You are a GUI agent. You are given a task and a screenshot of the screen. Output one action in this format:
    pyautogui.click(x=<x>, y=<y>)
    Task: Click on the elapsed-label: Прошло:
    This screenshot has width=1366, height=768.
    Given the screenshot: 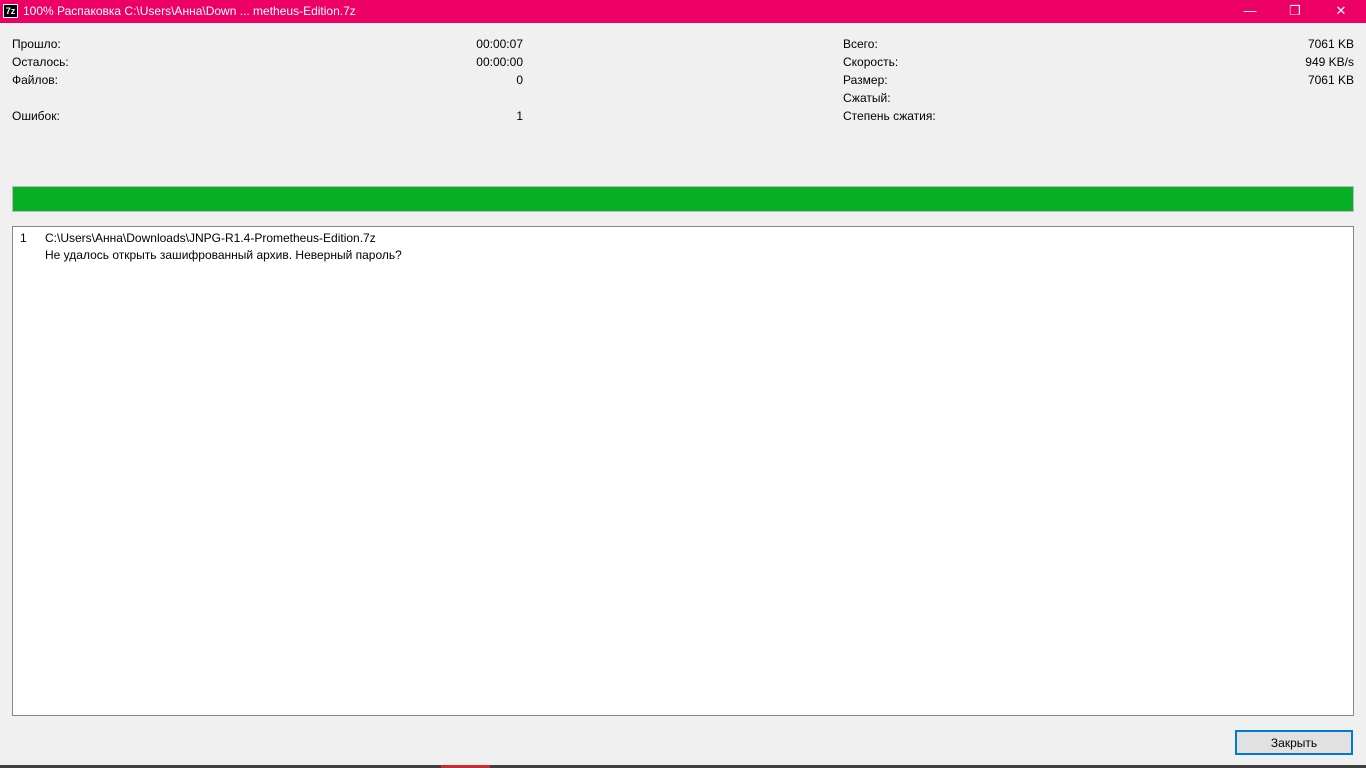 What is the action you would take?
    pyautogui.click(x=36, y=44)
    